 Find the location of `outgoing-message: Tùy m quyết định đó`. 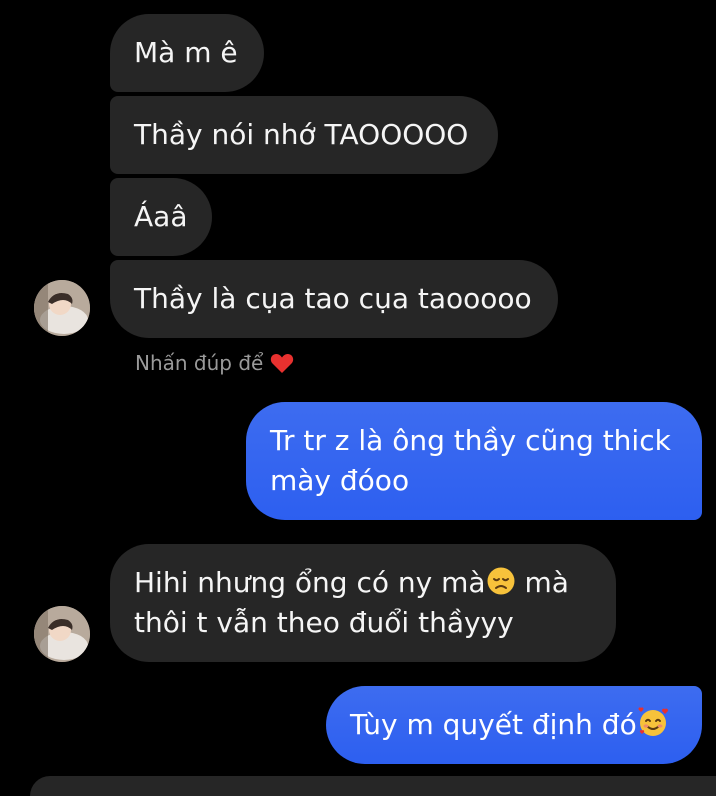

outgoing-message: Tùy m quyết định đó is located at coordinates (514, 725).